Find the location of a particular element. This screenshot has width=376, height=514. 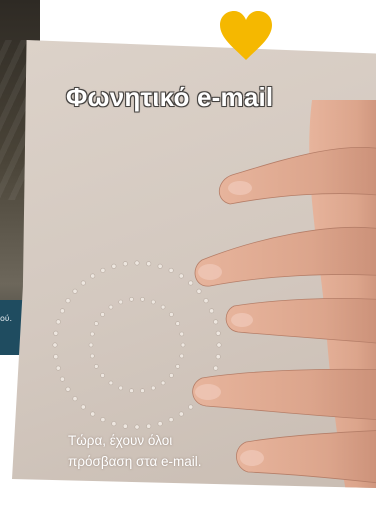

leaflet-title: Φωνητικό e-mail is located at coordinates (170, 97).